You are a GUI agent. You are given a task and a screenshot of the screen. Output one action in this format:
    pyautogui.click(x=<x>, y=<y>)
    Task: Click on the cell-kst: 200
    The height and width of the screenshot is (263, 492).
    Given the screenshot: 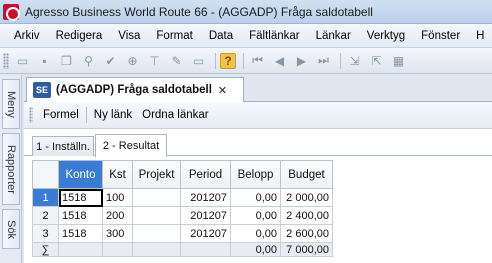 What is the action you would take?
    pyautogui.click(x=117, y=215)
    